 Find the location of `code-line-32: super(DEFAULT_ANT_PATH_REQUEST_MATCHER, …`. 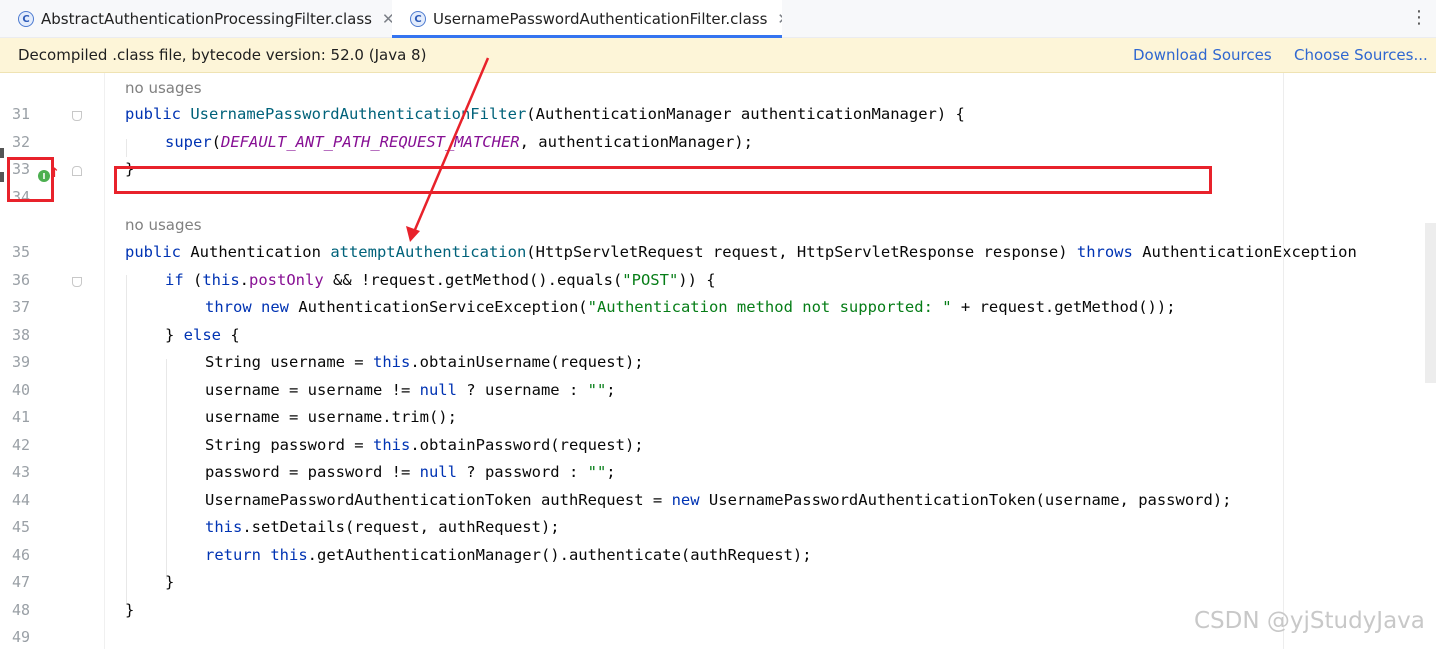

code-line-32: super(DEFAULT_ANT_PATH_REQUEST_MATCHER, … is located at coordinates (459, 142).